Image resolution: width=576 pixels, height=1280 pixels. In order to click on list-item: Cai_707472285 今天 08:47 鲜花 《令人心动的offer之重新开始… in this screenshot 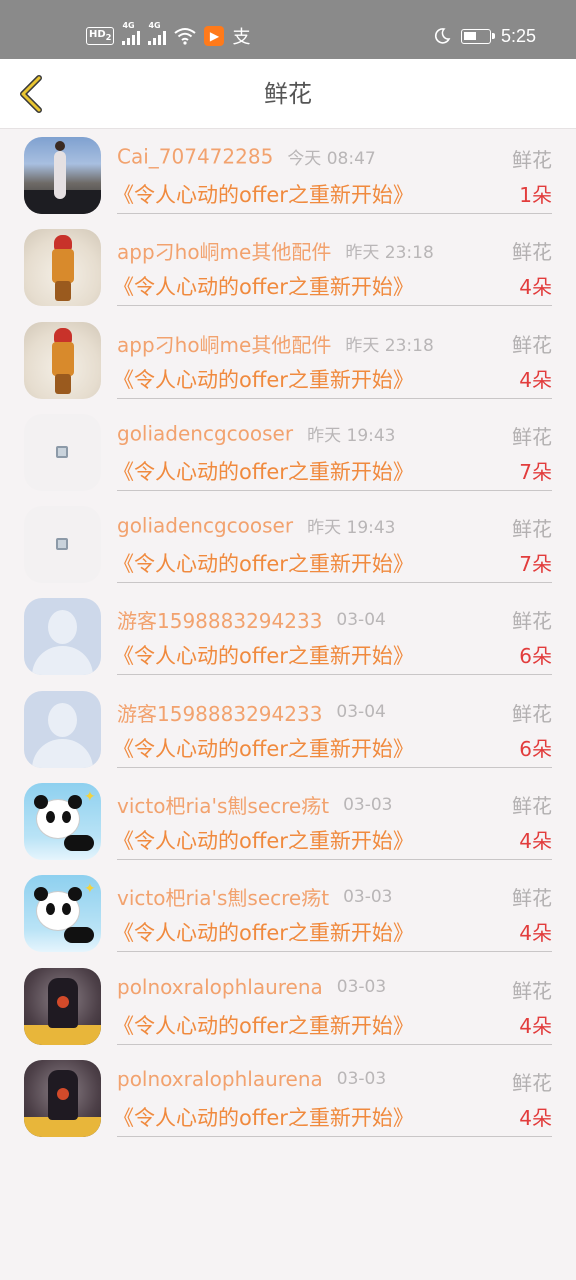, I will do `click(288, 175)`.